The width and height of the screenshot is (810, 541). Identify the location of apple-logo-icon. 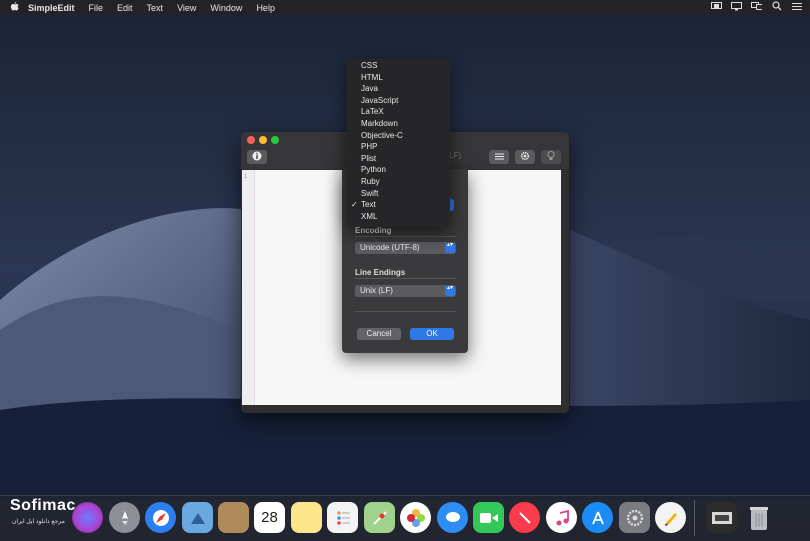
(14, 7).